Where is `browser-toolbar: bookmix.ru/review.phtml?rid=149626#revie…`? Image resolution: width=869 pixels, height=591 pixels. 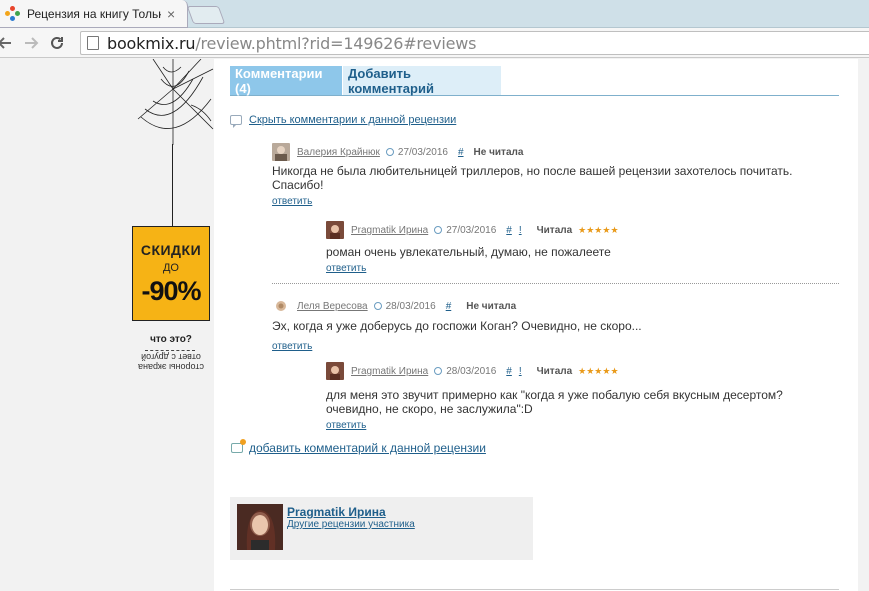
browser-toolbar: bookmix.ru/review.phtml?rid=149626#revie… is located at coordinates (434, 43).